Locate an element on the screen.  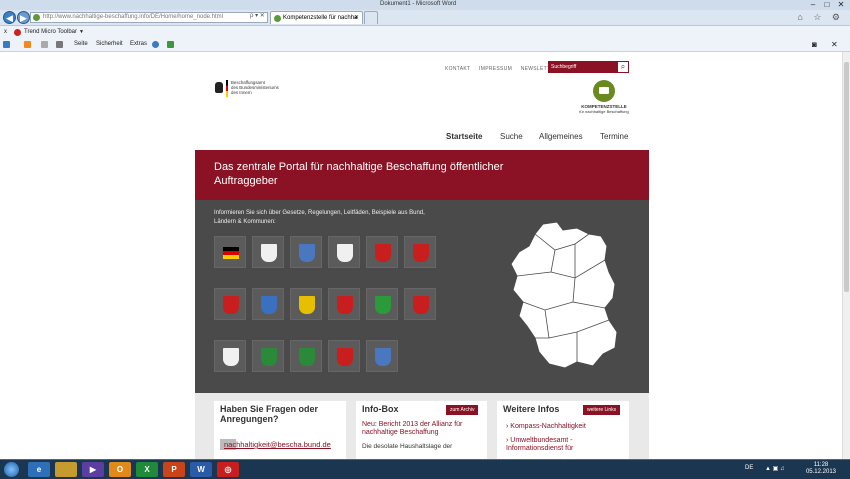
window-title: Dokument1 - Microsoft Word is located at coordinates (418, 4).